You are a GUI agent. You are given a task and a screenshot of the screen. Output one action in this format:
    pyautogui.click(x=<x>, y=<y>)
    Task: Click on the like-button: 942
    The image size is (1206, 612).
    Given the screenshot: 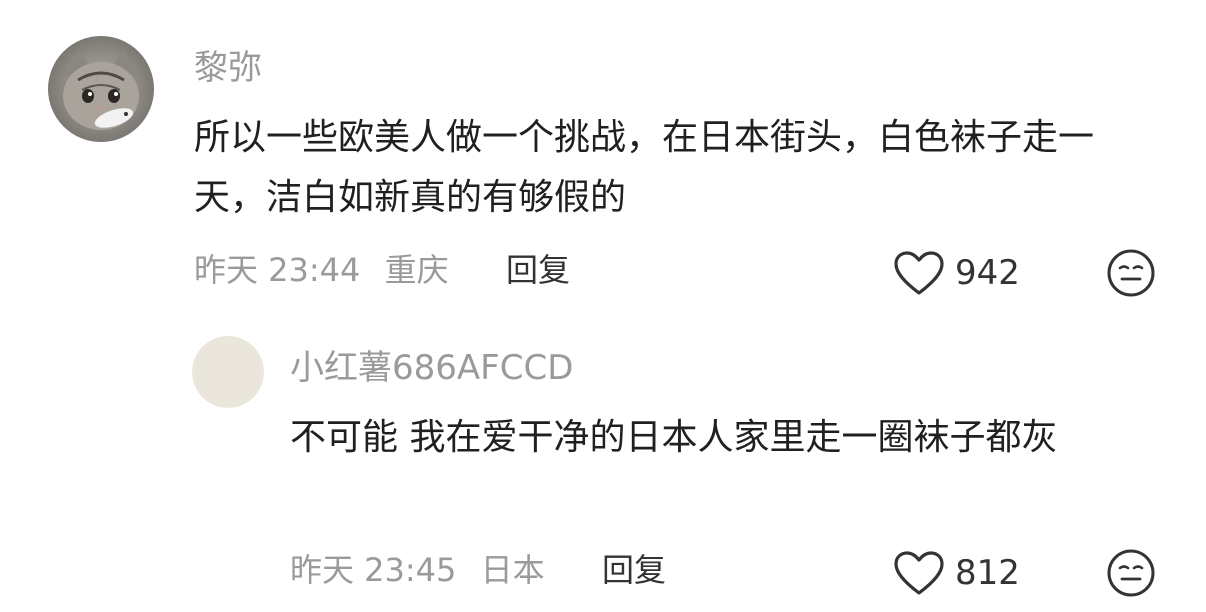 What is the action you would take?
    pyautogui.click(x=956, y=273)
    